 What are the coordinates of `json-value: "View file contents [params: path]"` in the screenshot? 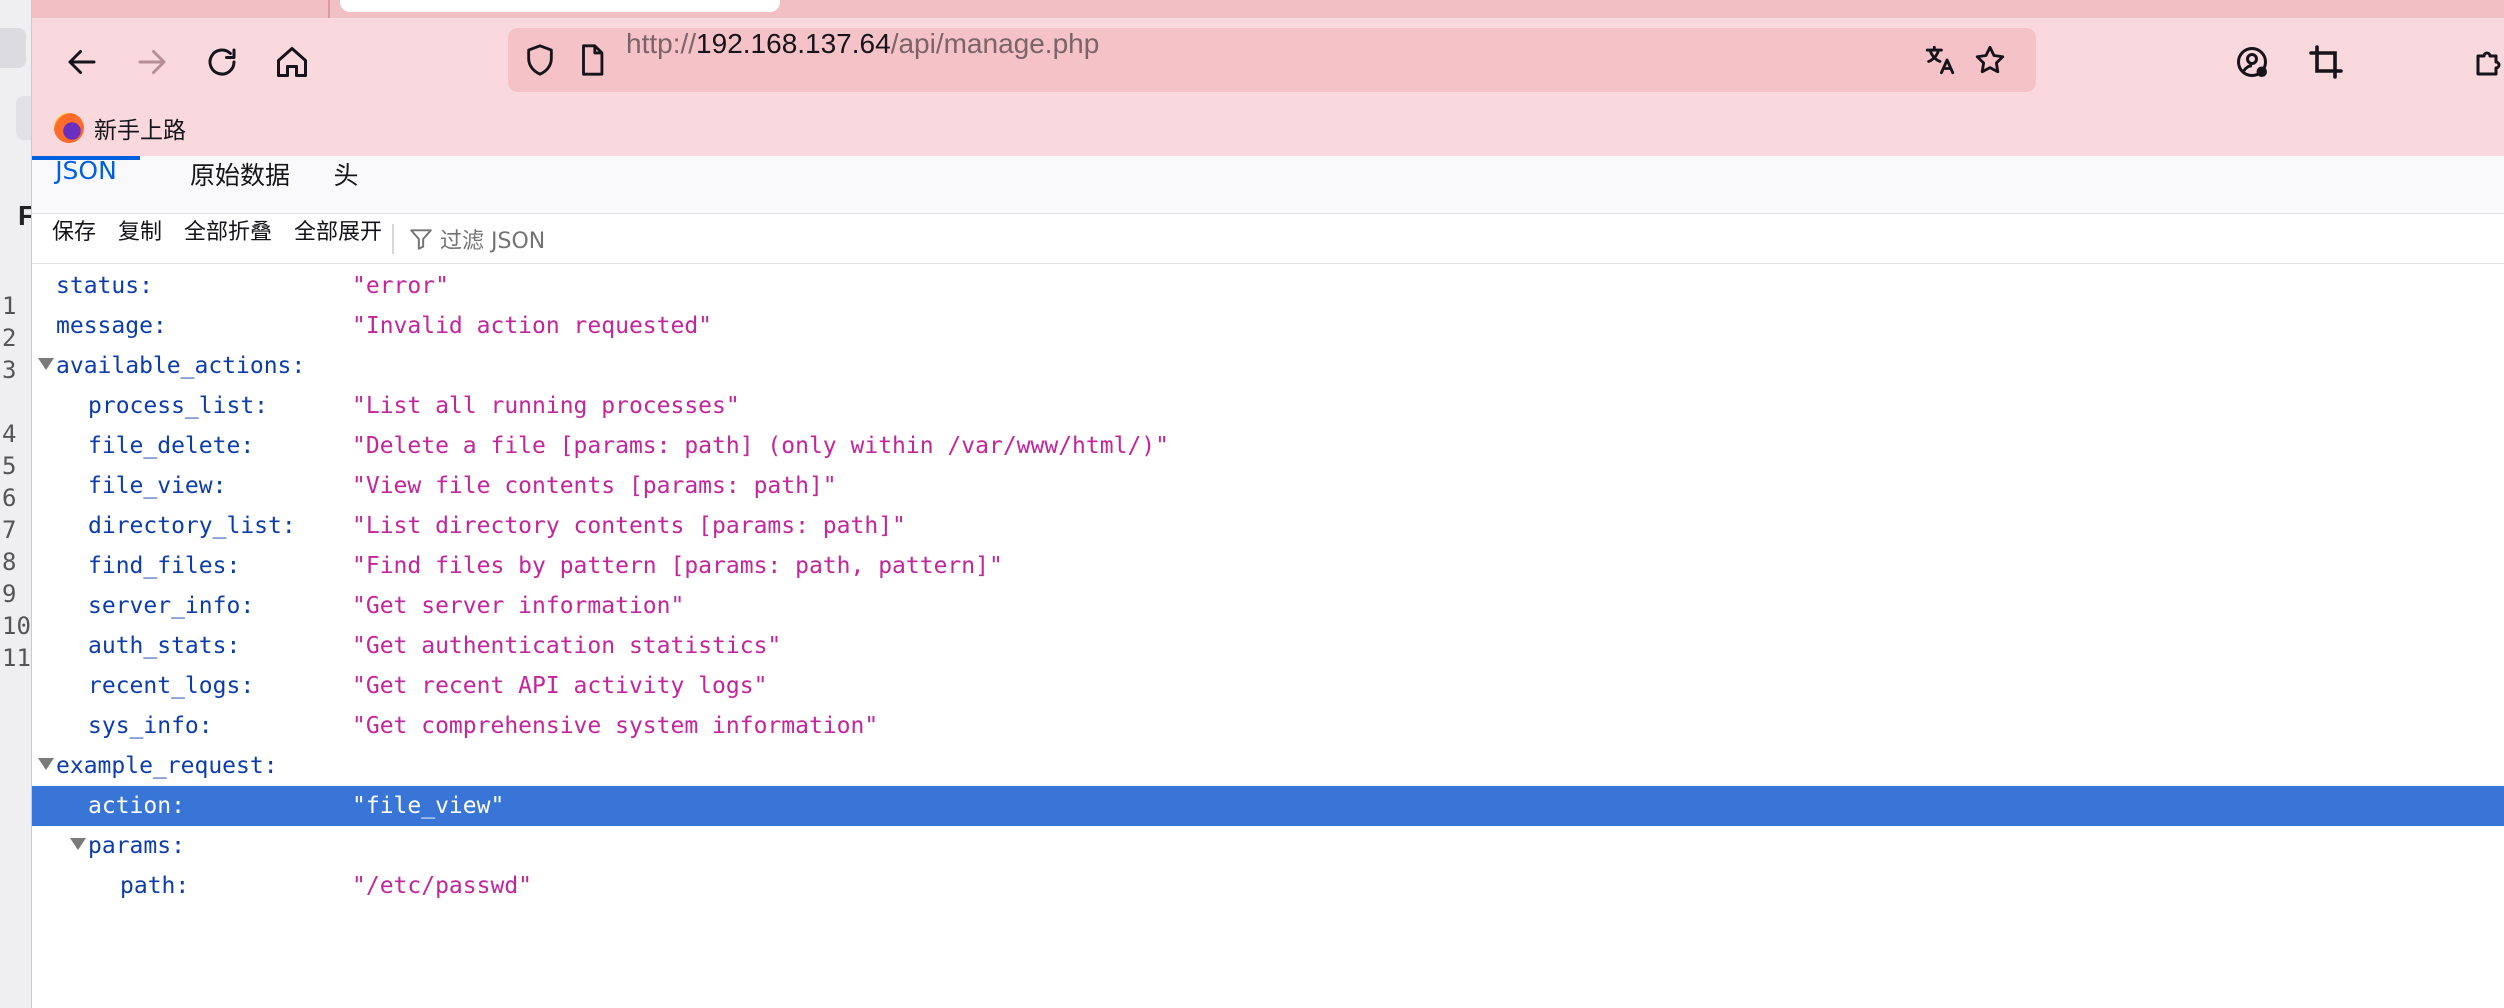 It's located at (594, 486).